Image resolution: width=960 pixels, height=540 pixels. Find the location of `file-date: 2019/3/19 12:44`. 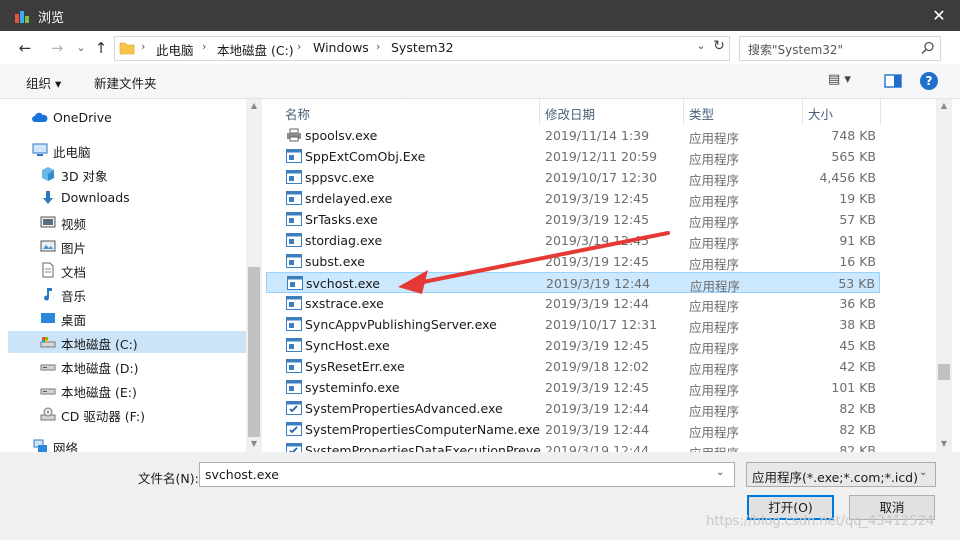

file-date: 2019/3/19 12:44 is located at coordinates (597, 429).